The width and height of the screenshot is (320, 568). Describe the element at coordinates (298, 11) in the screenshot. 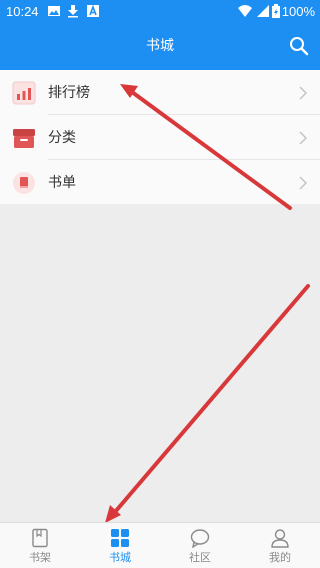

I see `battery-percent: 100%` at that location.